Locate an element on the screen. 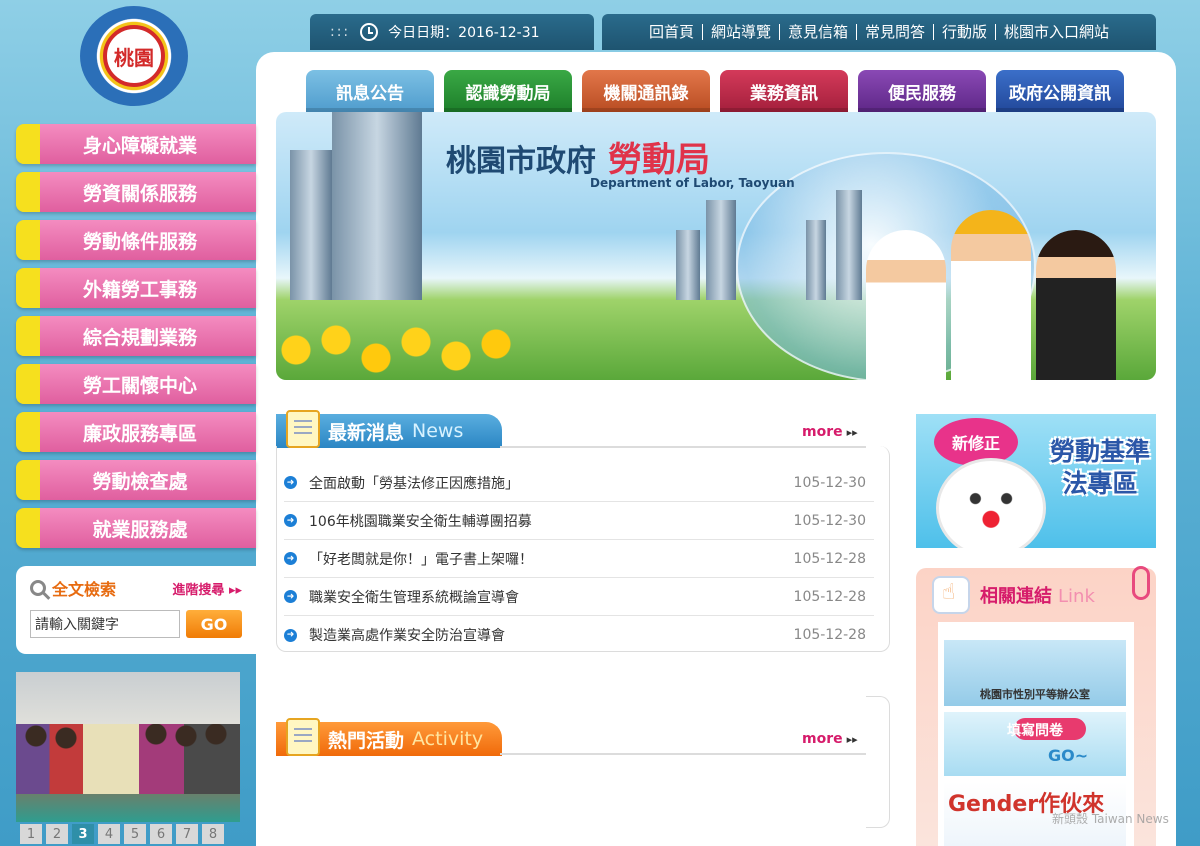 The image size is (1200, 846). news-item-title: 全面啟動「勞基法修正因應措施」 is located at coordinates (551, 483).